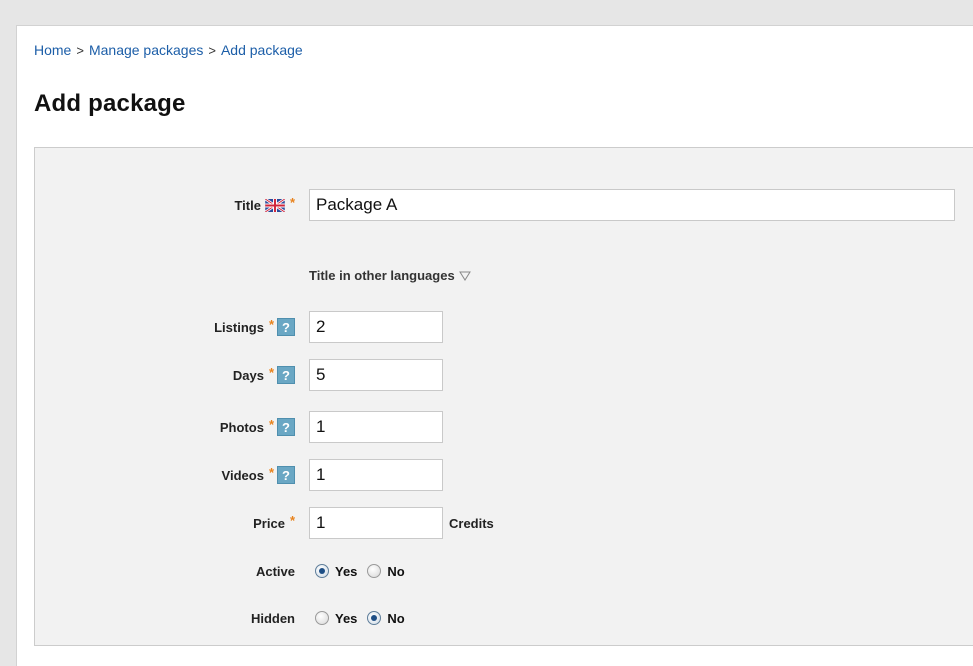  Describe the element at coordinates (374, 618) in the screenshot. I see `hidden-no-radio` at that location.